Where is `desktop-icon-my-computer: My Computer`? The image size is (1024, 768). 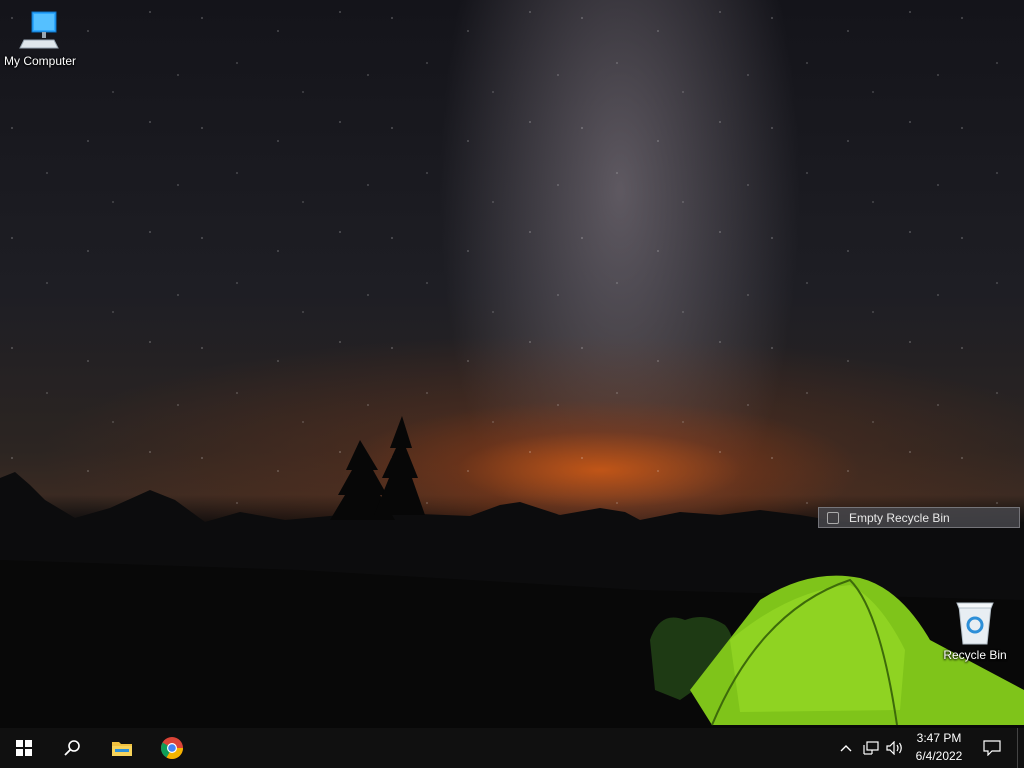
desktop-icon-my-computer: My Computer is located at coordinates (40, 38).